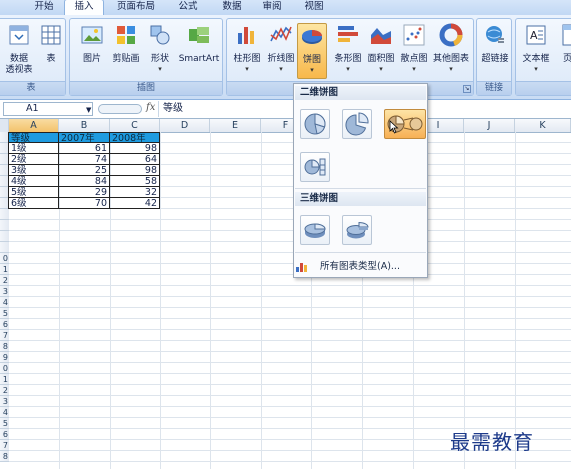 The image size is (571, 469). What do you see at coordinates (51, 51) in the screenshot?
I see `table-button: 表` at bounding box center [51, 51].